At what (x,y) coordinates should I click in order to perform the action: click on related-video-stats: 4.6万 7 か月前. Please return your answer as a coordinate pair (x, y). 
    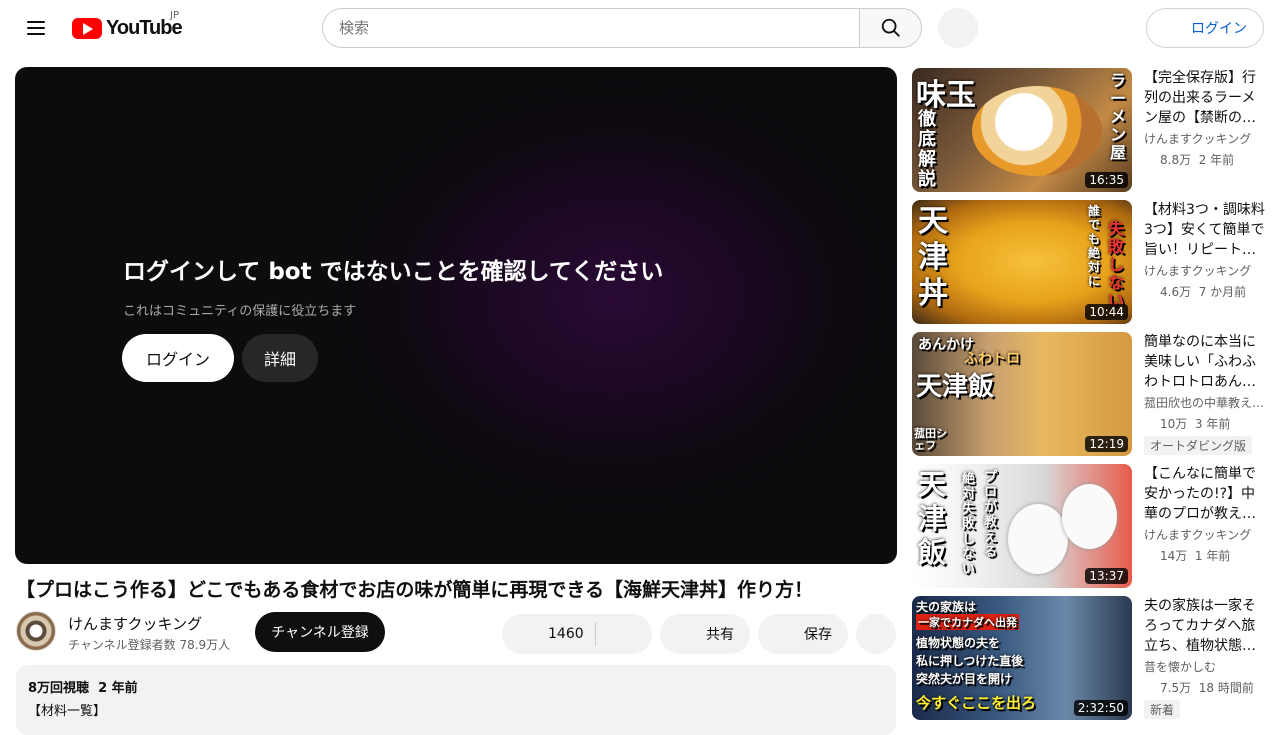
    Looking at the image, I should click on (1205, 291).